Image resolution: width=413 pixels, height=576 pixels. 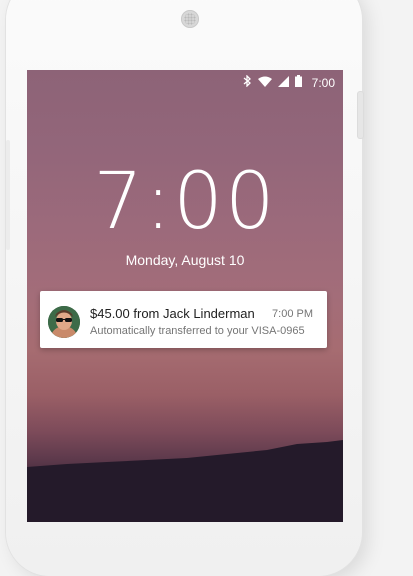 I want to click on status-bar: 7:00, so click(x=289, y=83).